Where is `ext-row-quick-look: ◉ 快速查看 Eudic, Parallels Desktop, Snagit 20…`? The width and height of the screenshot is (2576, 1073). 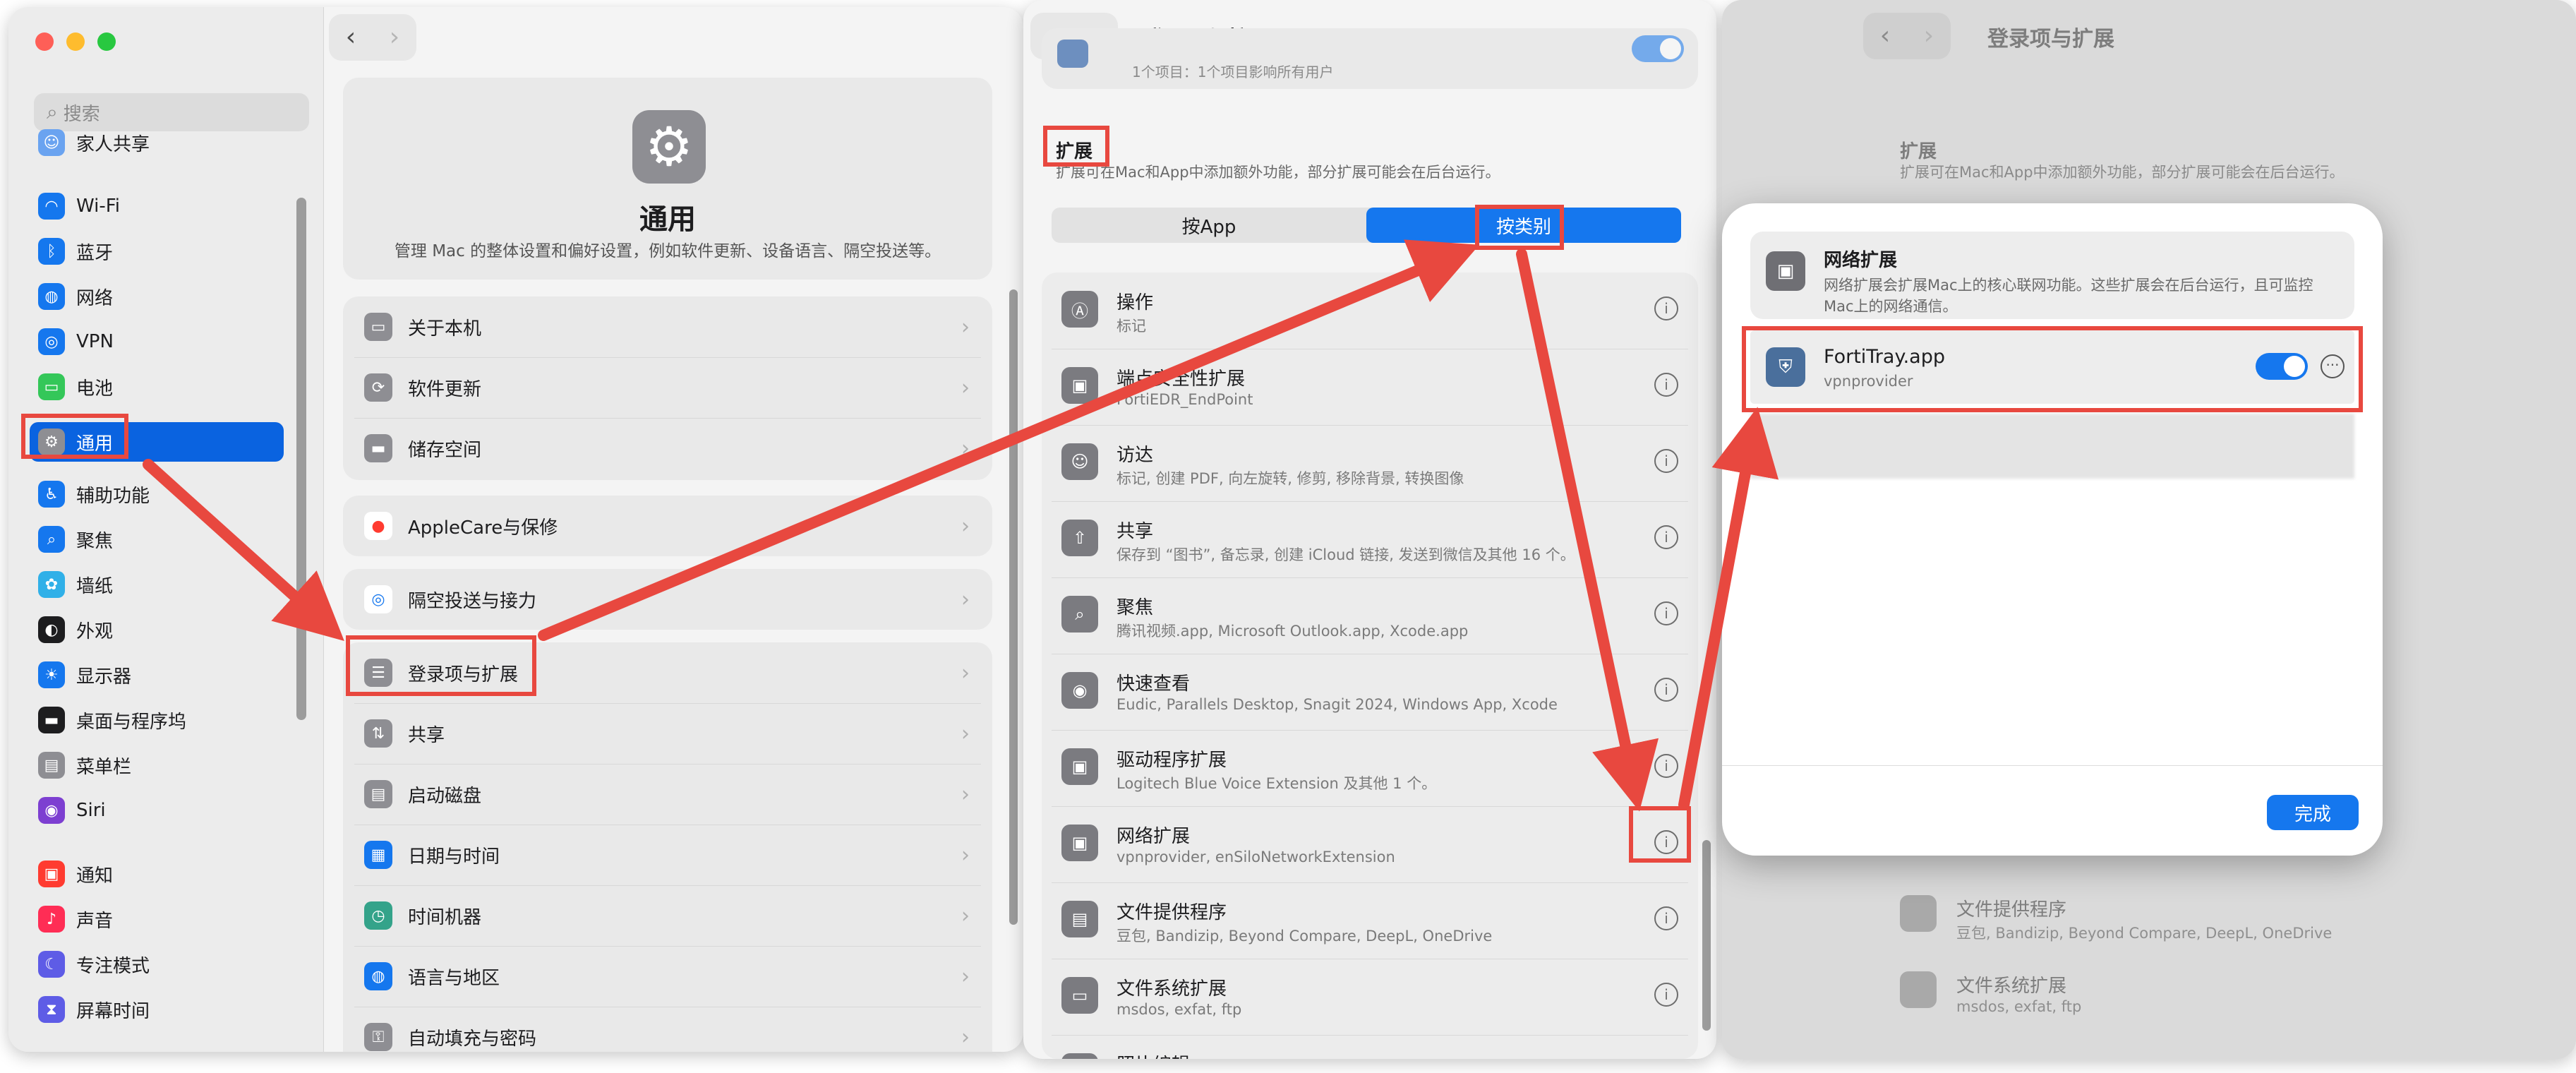 ext-row-quick-look: ◉ 快速查看 Eudic, Parallels Desktop, Snagit 20… is located at coordinates (1370, 692).